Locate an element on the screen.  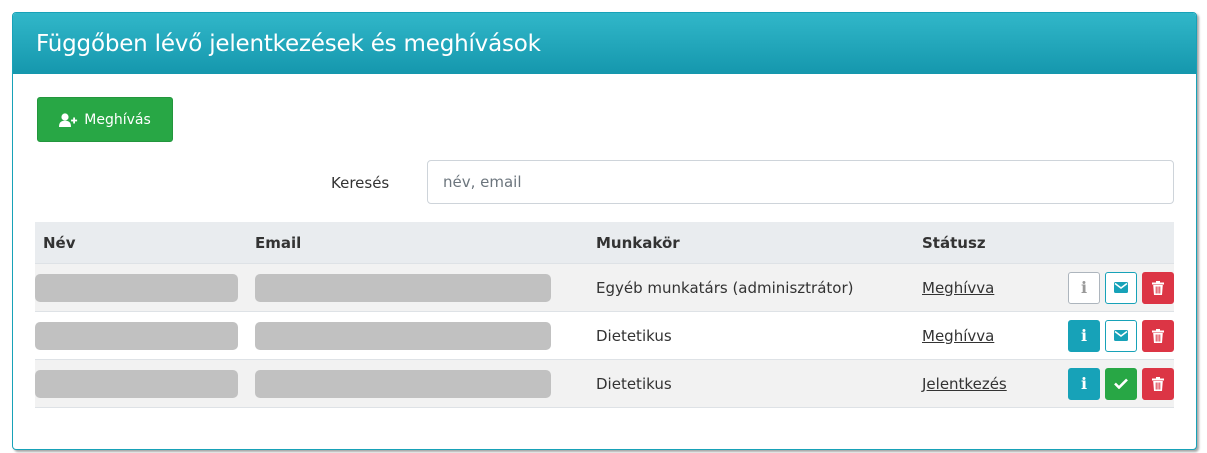
check-icon is located at coordinates (1121, 383).